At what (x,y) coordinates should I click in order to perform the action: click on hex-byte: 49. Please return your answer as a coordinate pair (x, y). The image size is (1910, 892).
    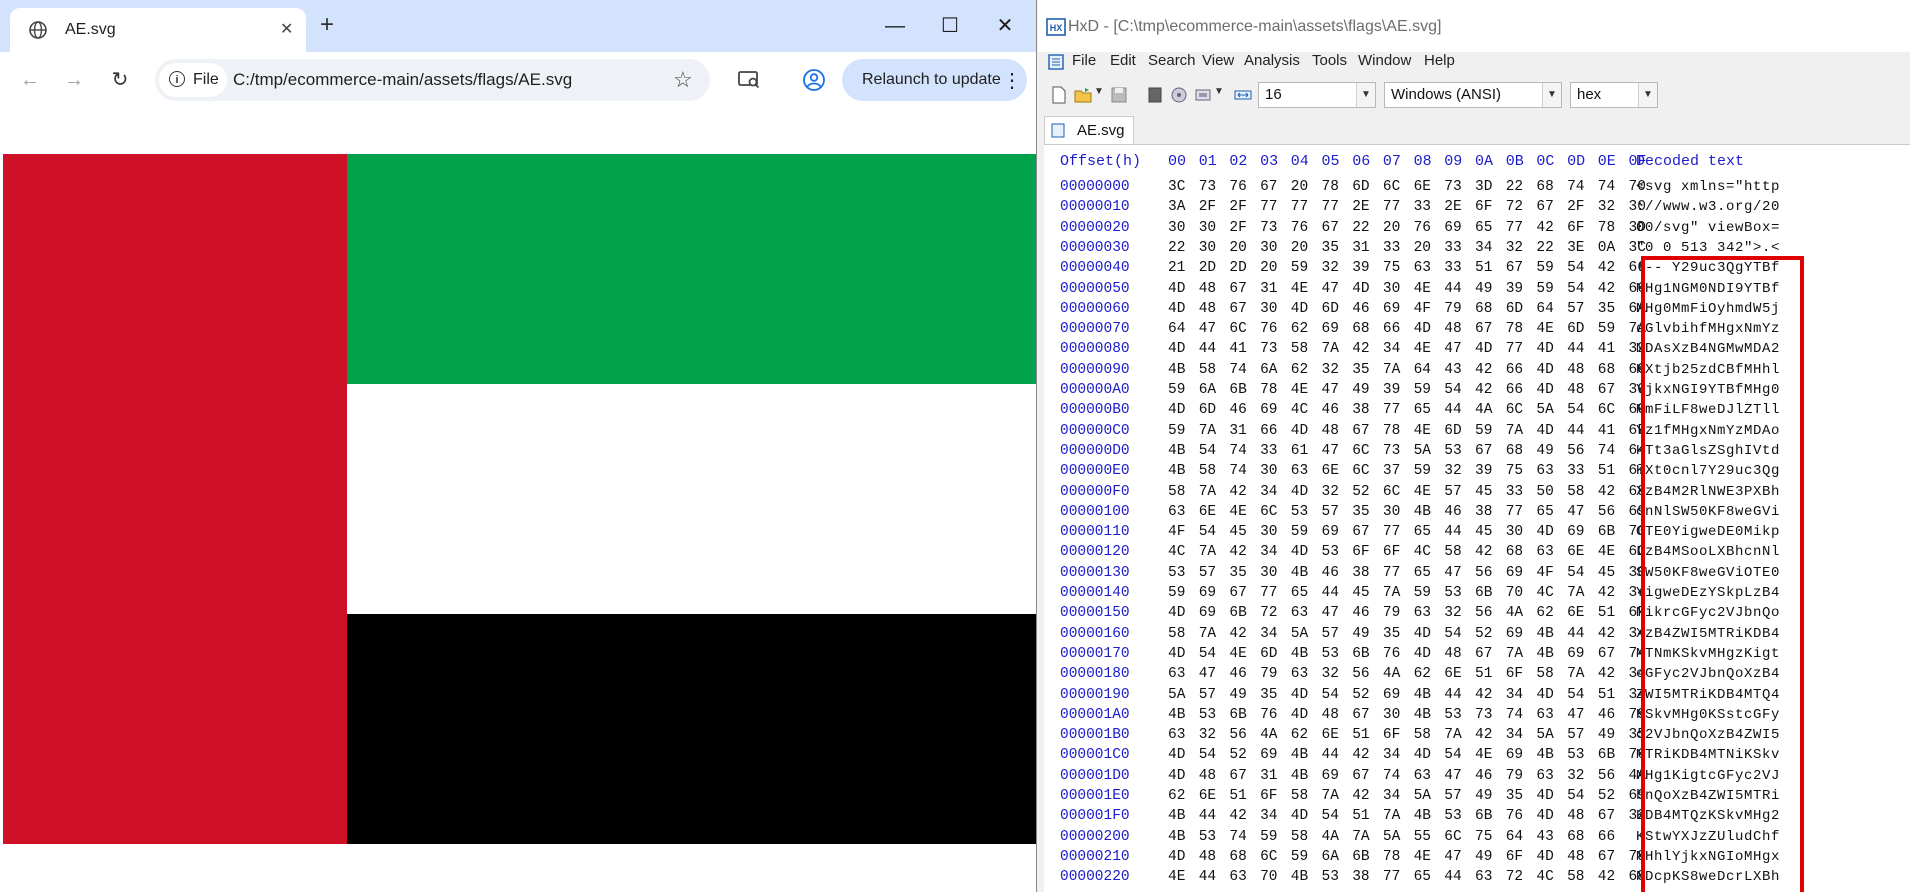
    Looking at the image, I should click on (1483, 289).